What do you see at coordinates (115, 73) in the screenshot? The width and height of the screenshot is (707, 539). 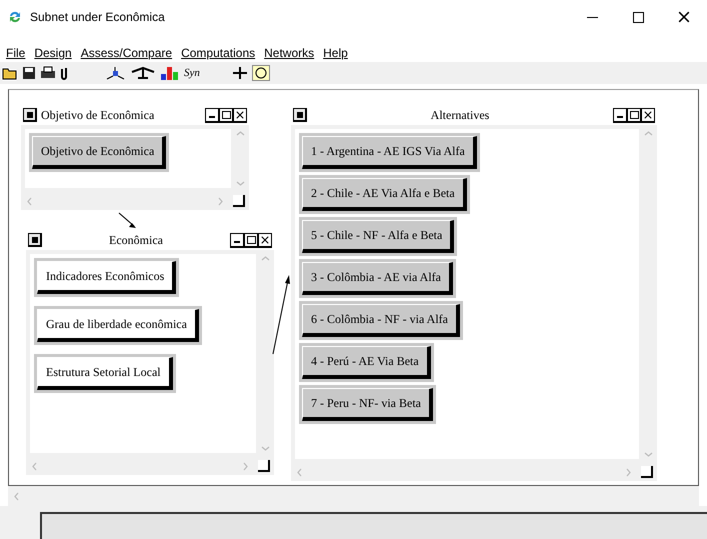 I see `hierarchy-icon` at bounding box center [115, 73].